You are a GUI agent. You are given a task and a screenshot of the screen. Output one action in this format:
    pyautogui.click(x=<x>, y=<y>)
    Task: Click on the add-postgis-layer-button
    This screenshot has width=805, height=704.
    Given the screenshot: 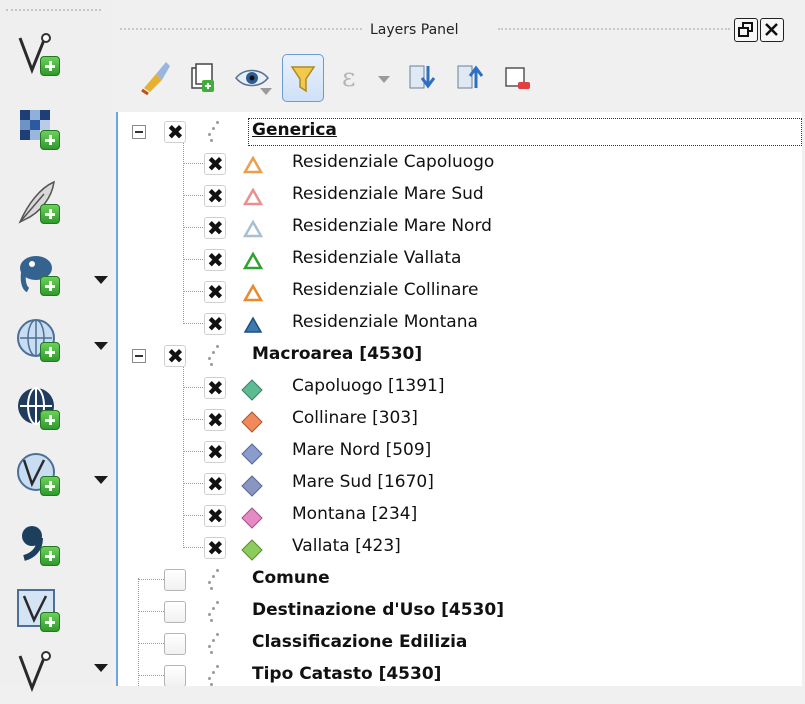 What is the action you would take?
    pyautogui.click(x=61, y=278)
    